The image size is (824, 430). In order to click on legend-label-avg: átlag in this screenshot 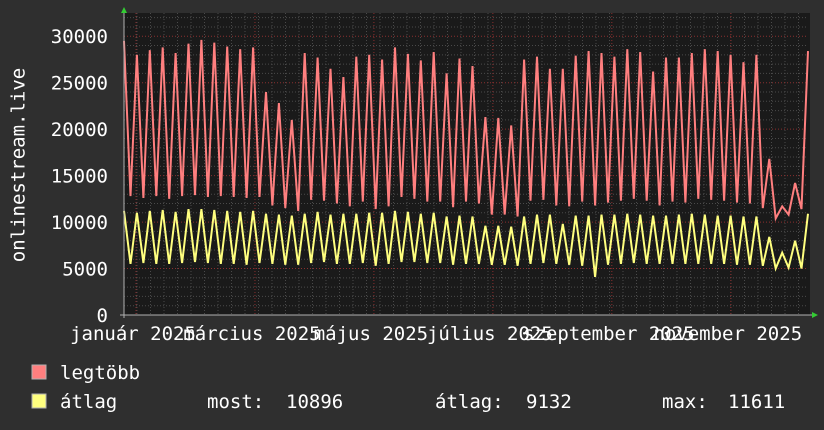, I will do `click(88, 402)`.